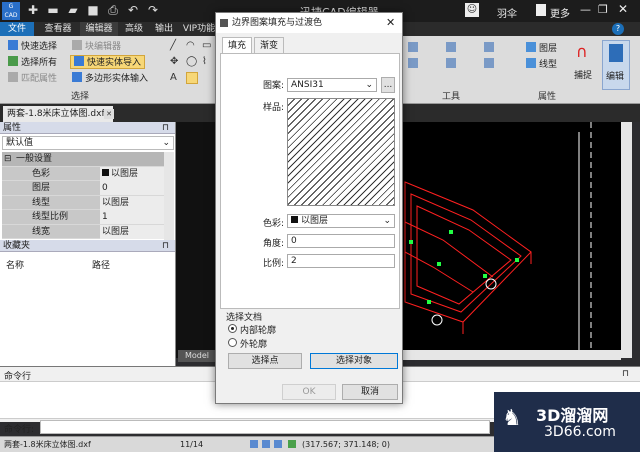  What do you see at coordinates (451, 47) in the screenshot?
I see `tool-icon-c` at bounding box center [451, 47].